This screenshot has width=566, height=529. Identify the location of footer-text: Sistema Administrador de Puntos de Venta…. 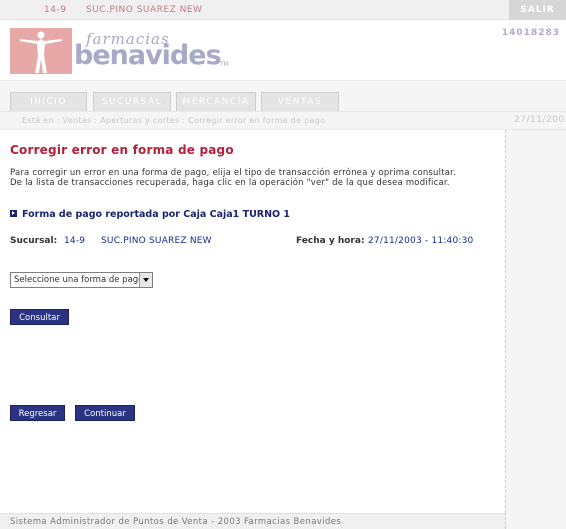
(176, 522).